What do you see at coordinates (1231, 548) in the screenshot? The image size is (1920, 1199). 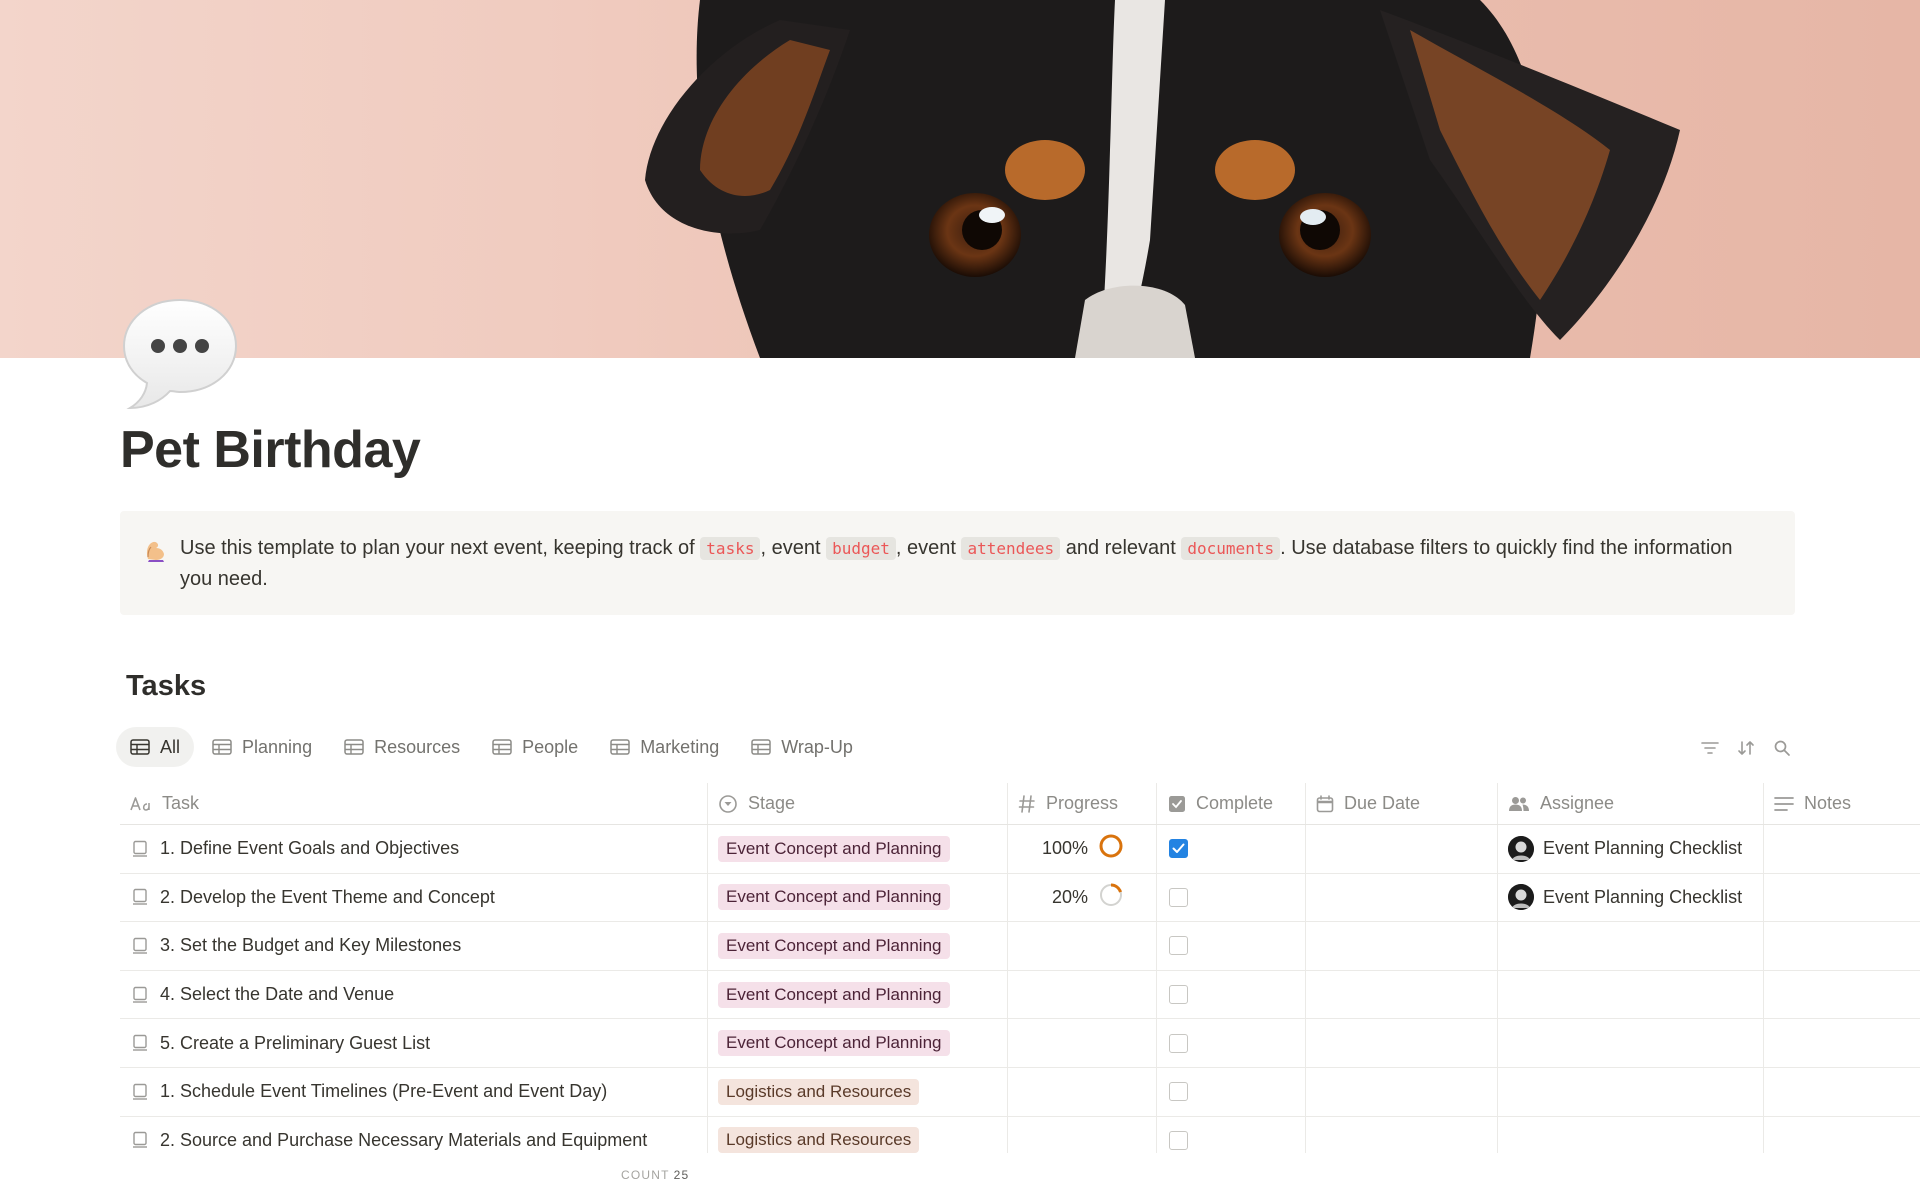 I see `inline-code-documents: documents` at bounding box center [1231, 548].